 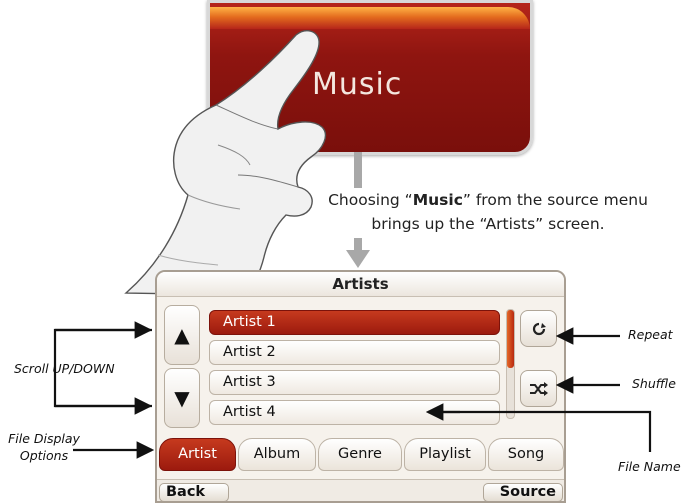 I want to click on callout-scroll: Scroll UP/DOWN, so click(x=64, y=368).